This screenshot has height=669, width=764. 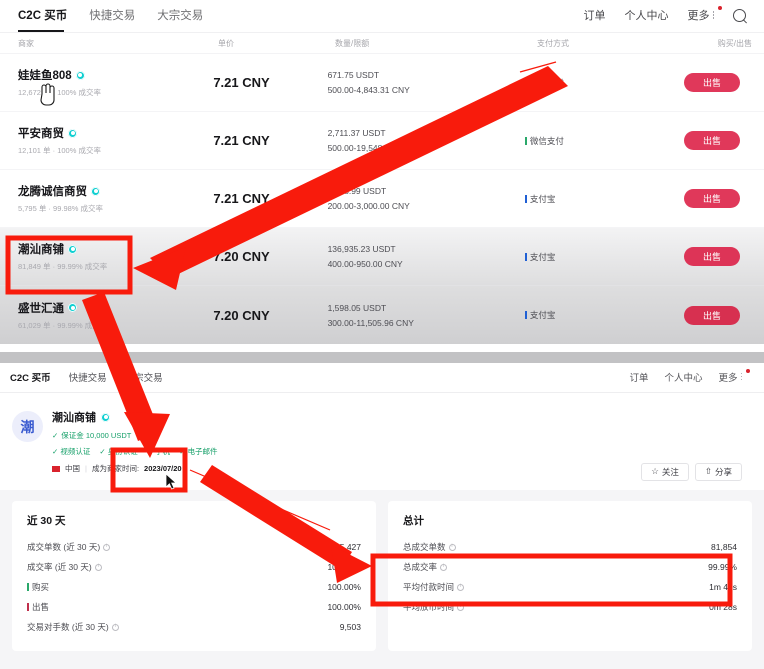 I want to click on column-header-payment: 支付方式, so click(x=553, y=43).